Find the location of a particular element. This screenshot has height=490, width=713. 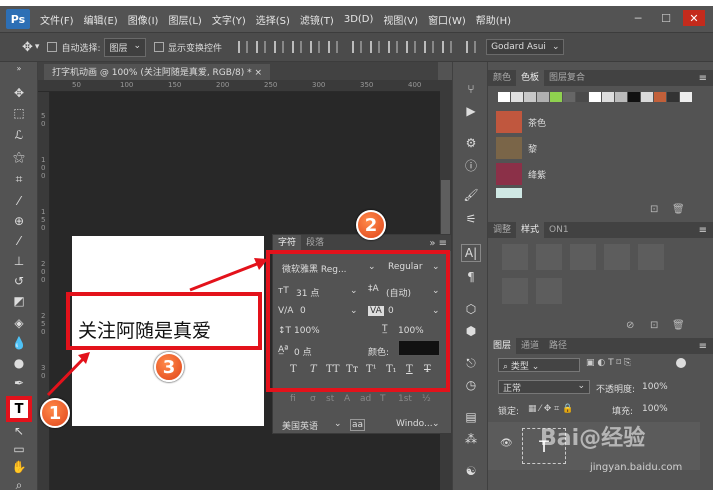

annotation-arrows is located at coordinates (157, 327).